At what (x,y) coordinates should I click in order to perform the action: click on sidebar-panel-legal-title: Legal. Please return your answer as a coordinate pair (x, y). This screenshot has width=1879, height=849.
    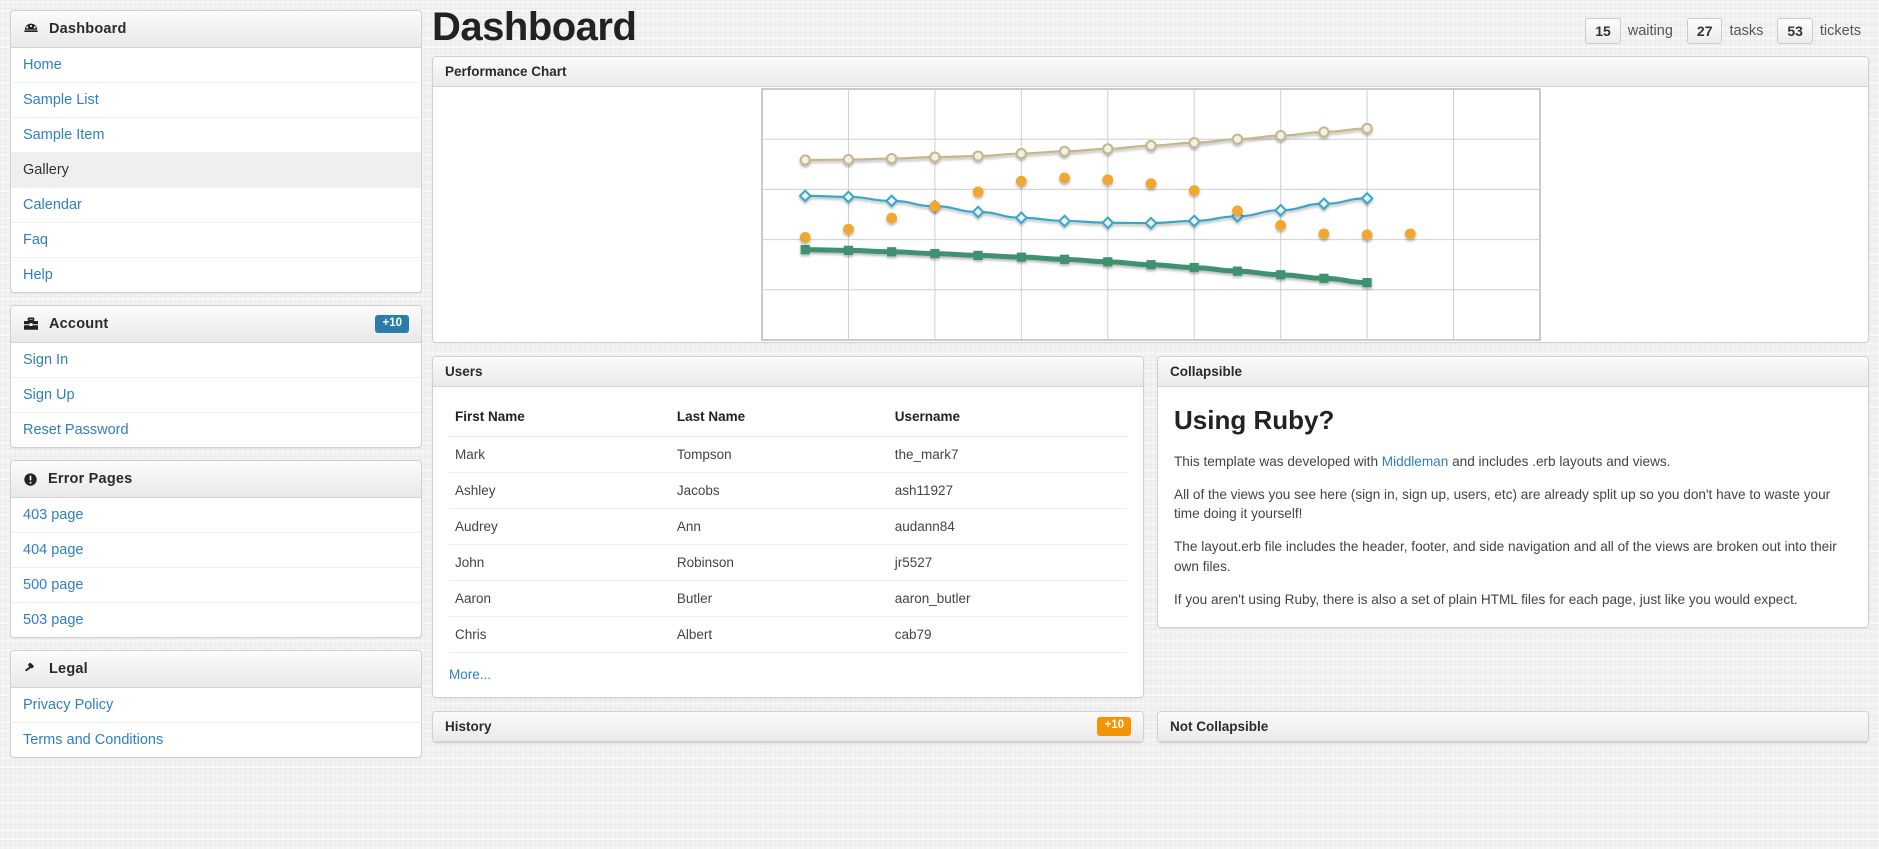
    Looking at the image, I should click on (68, 669).